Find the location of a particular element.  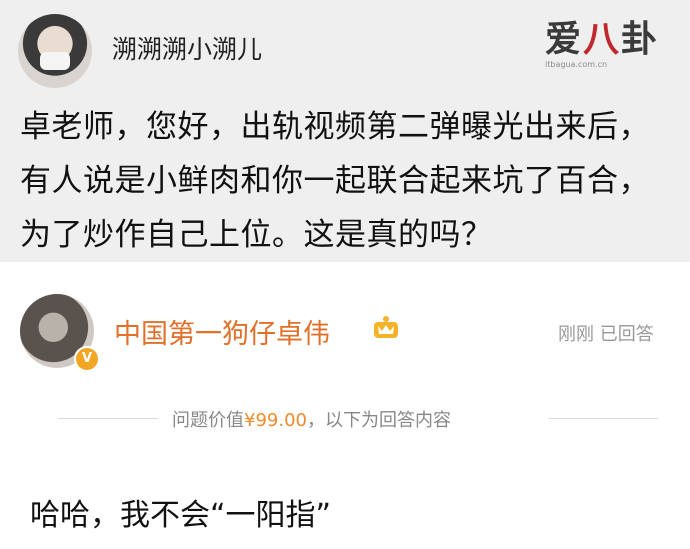

watermark-logo: 爱八卦 itbagua.com.cn is located at coordinates (615, 40).